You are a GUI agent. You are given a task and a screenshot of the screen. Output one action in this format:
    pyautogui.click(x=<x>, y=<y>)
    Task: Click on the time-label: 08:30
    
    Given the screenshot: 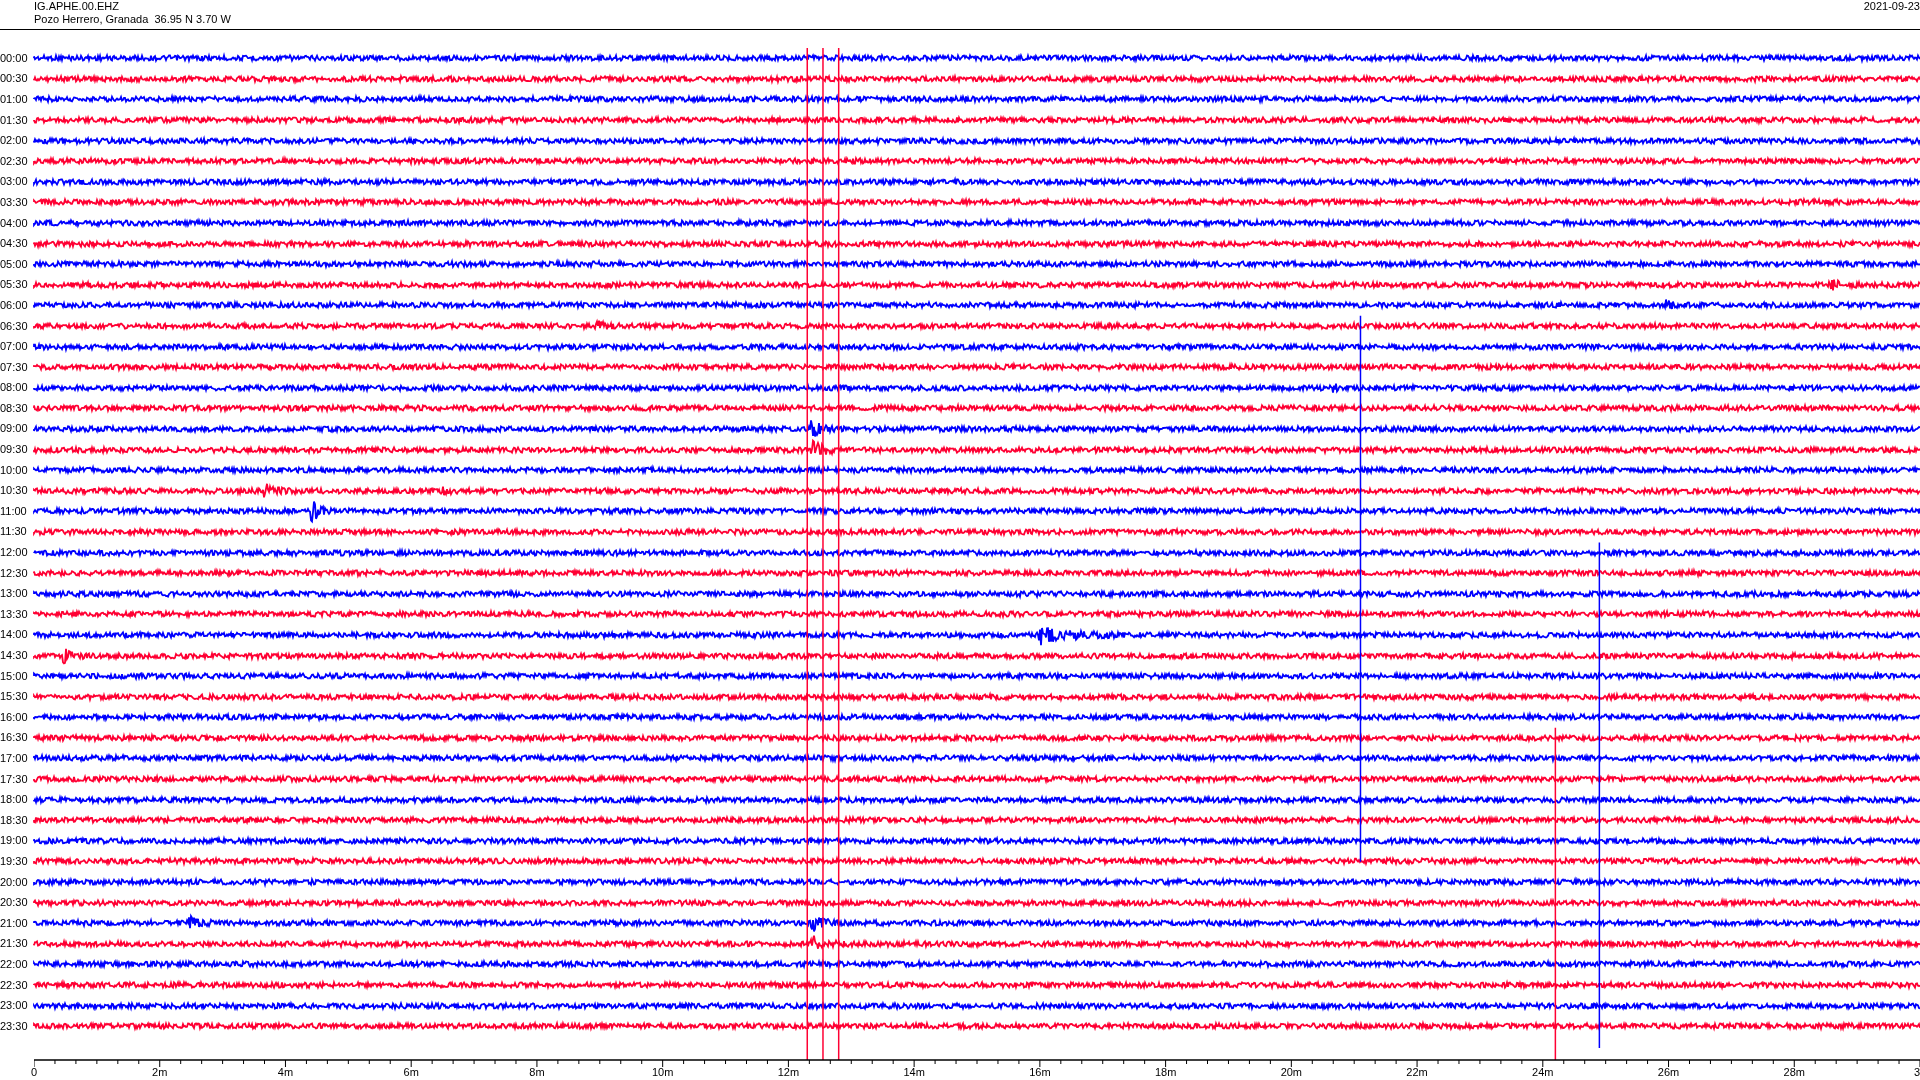 What is the action you would take?
    pyautogui.click(x=14, y=408)
    